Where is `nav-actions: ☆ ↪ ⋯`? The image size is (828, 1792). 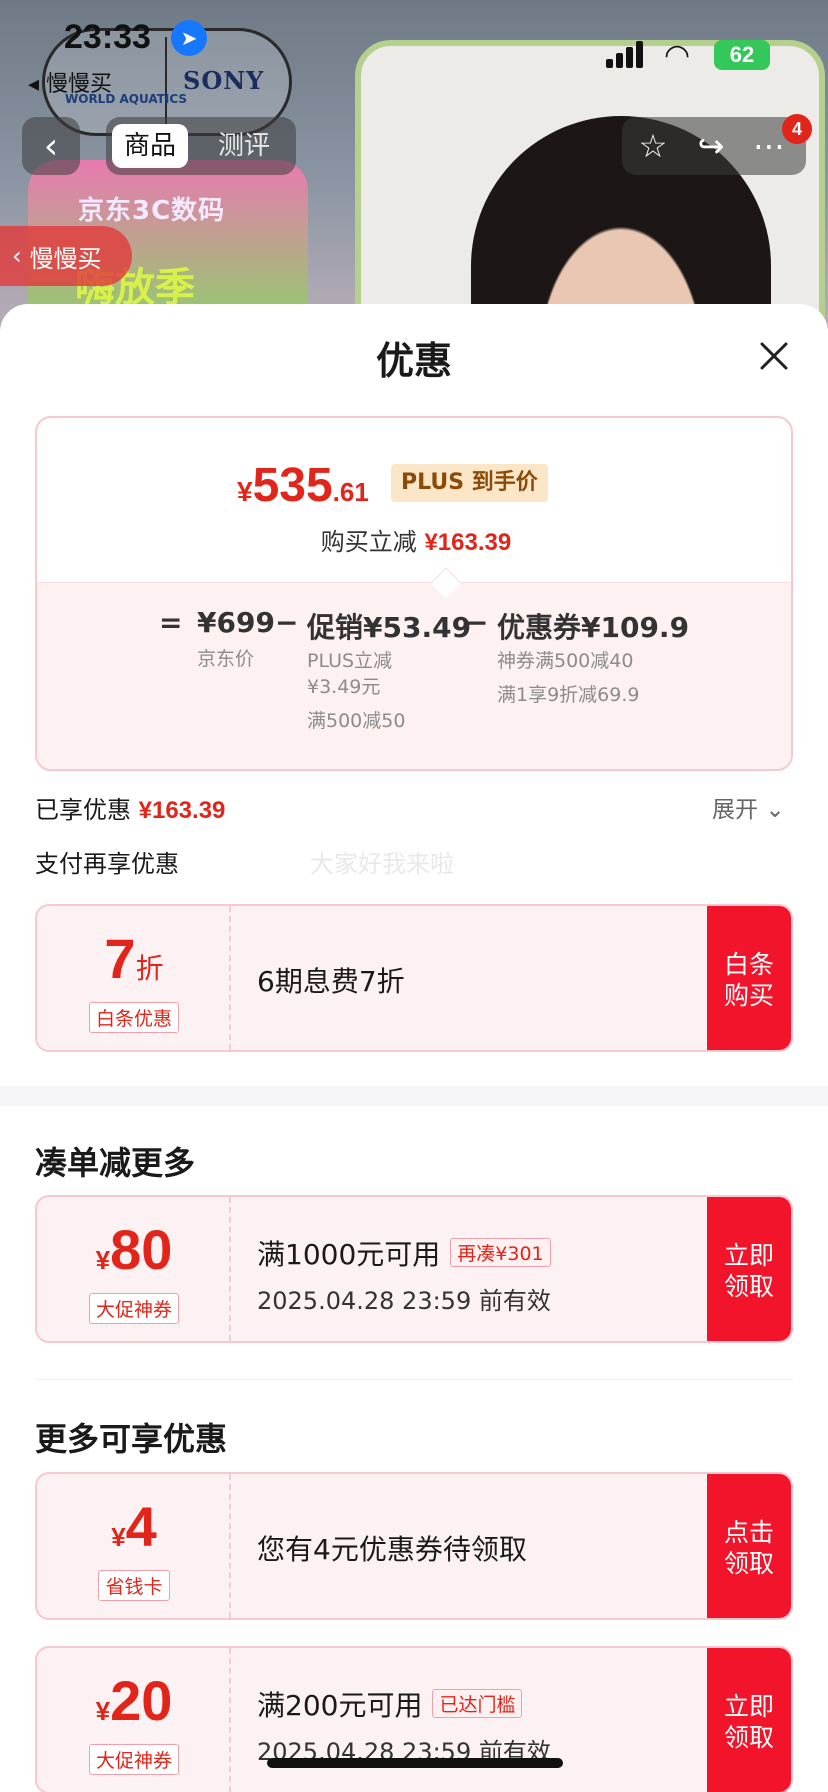 nav-actions: ☆ ↪ ⋯ is located at coordinates (714, 146).